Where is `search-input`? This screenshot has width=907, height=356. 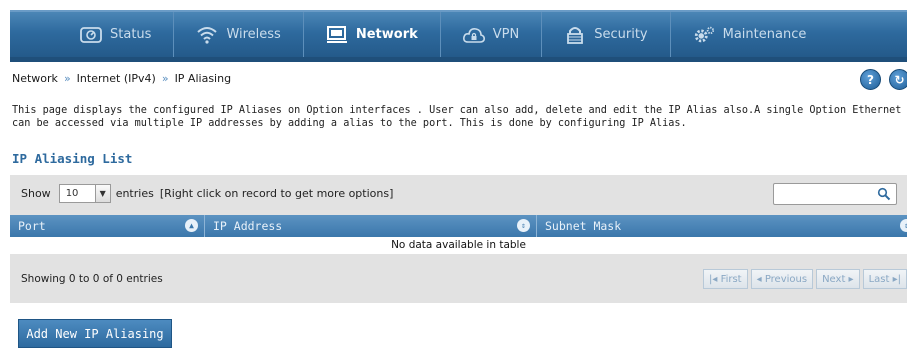 search-input is located at coordinates (835, 194).